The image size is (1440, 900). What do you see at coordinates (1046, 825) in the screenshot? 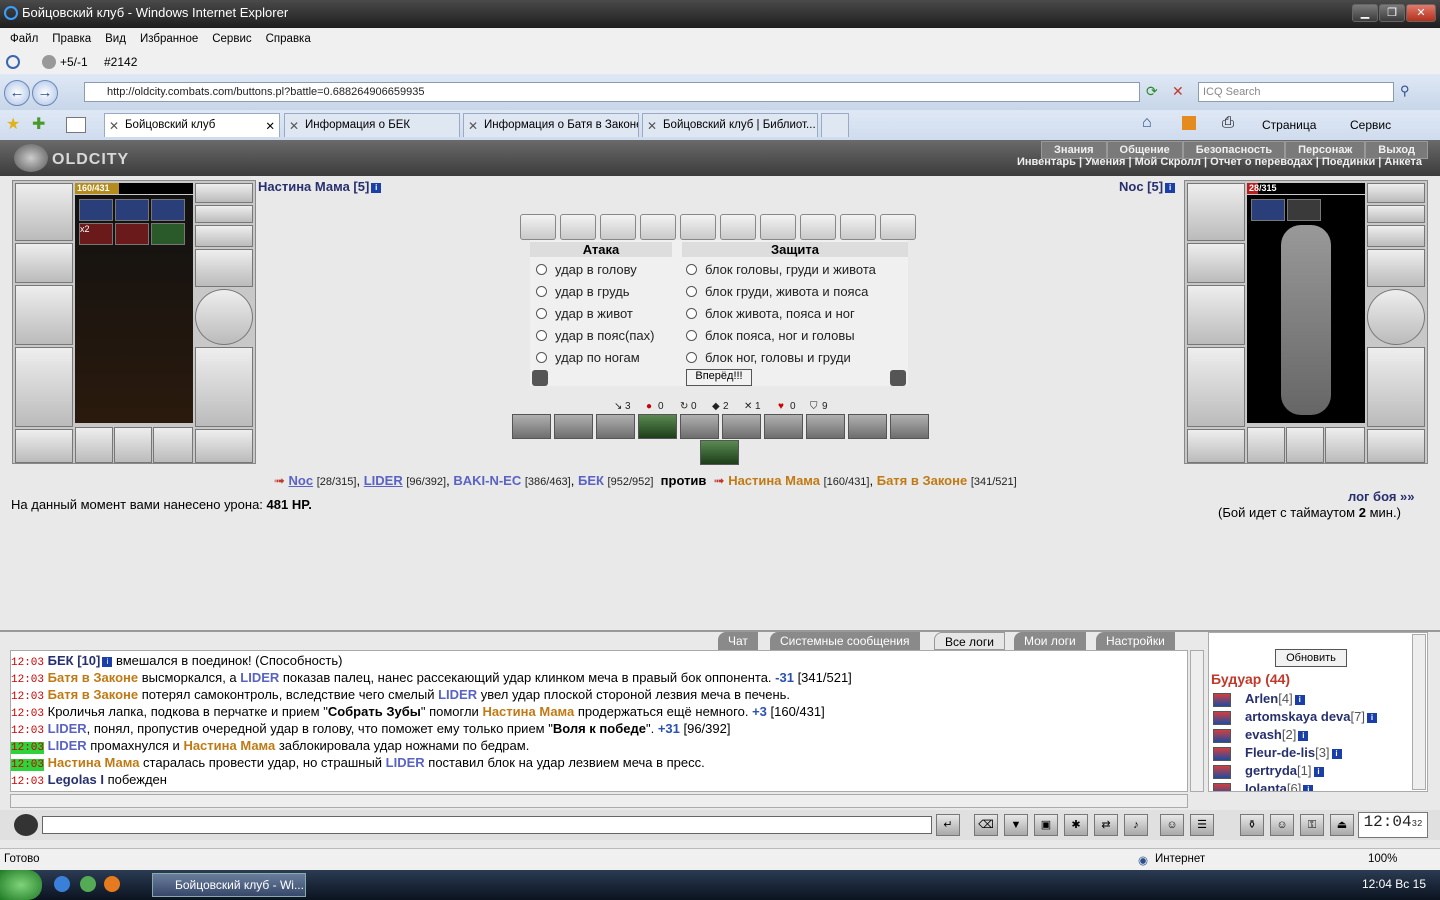
I see `save-icon: ▣` at bounding box center [1046, 825].